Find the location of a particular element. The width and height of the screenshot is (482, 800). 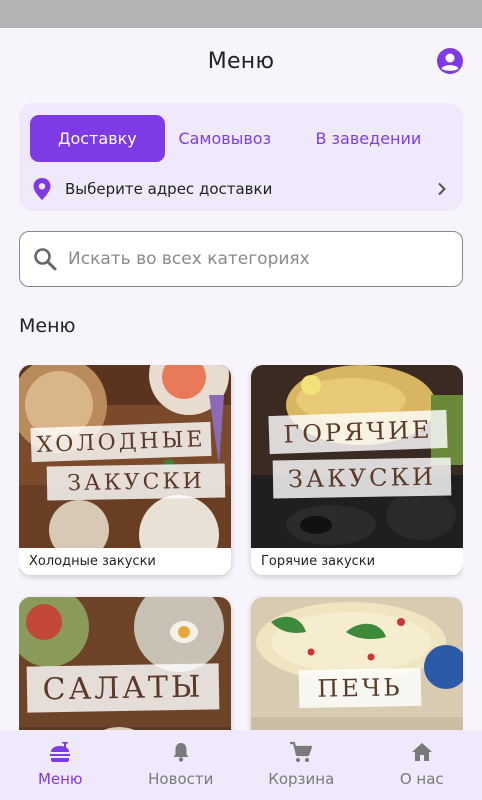

chevron-right-icon is located at coordinates (442, 189).